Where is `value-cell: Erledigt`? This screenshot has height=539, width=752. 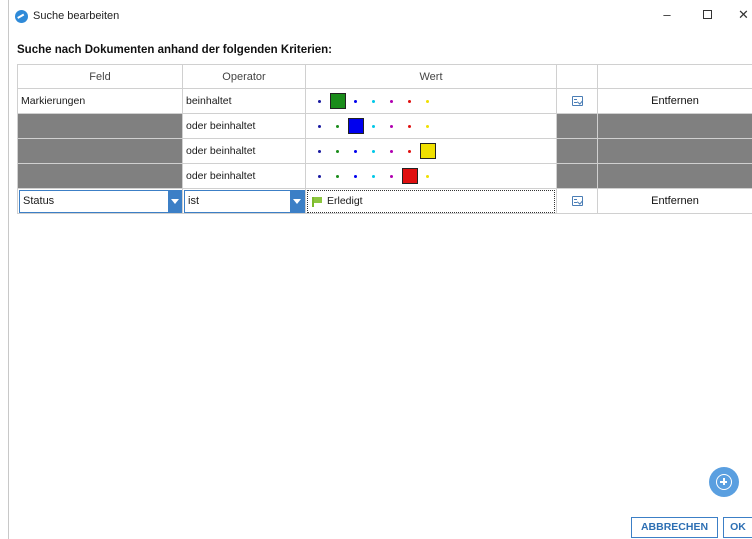 value-cell: Erledigt is located at coordinates (431, 201).